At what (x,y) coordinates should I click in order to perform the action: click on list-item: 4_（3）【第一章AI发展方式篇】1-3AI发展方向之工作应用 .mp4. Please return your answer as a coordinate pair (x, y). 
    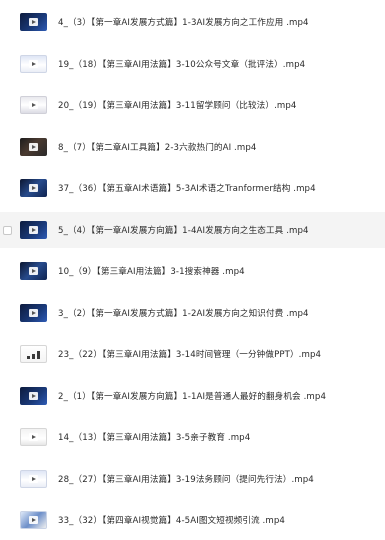
    Looking at the image, I should click on (192, 22).